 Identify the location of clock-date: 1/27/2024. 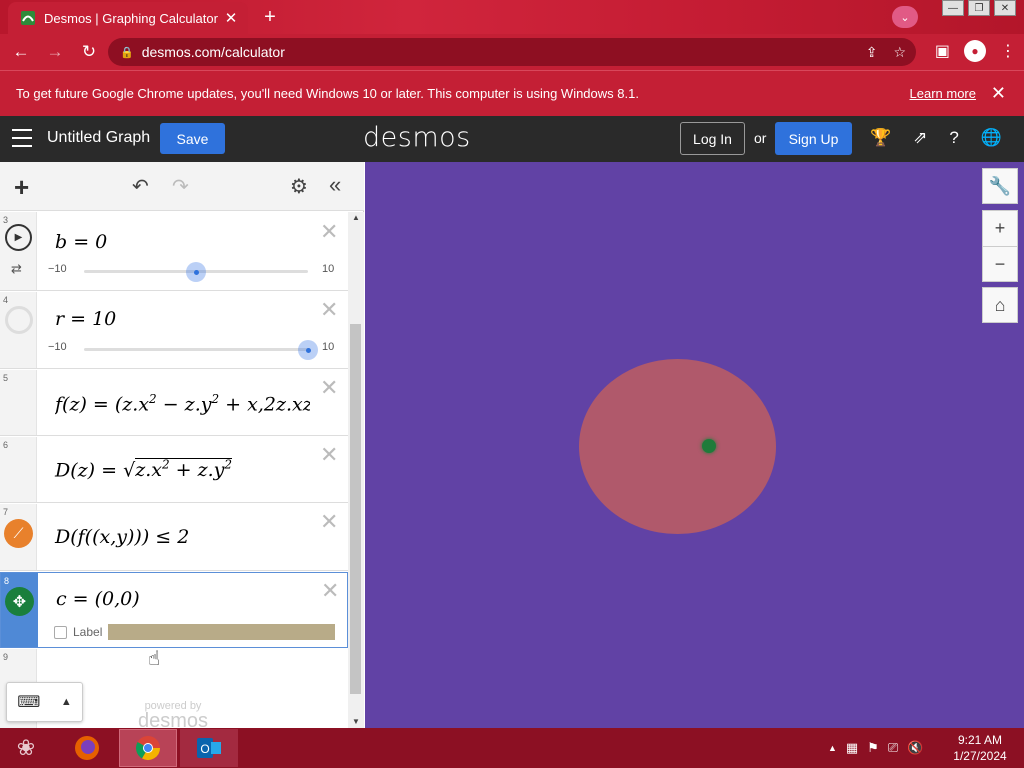
(980, 756).